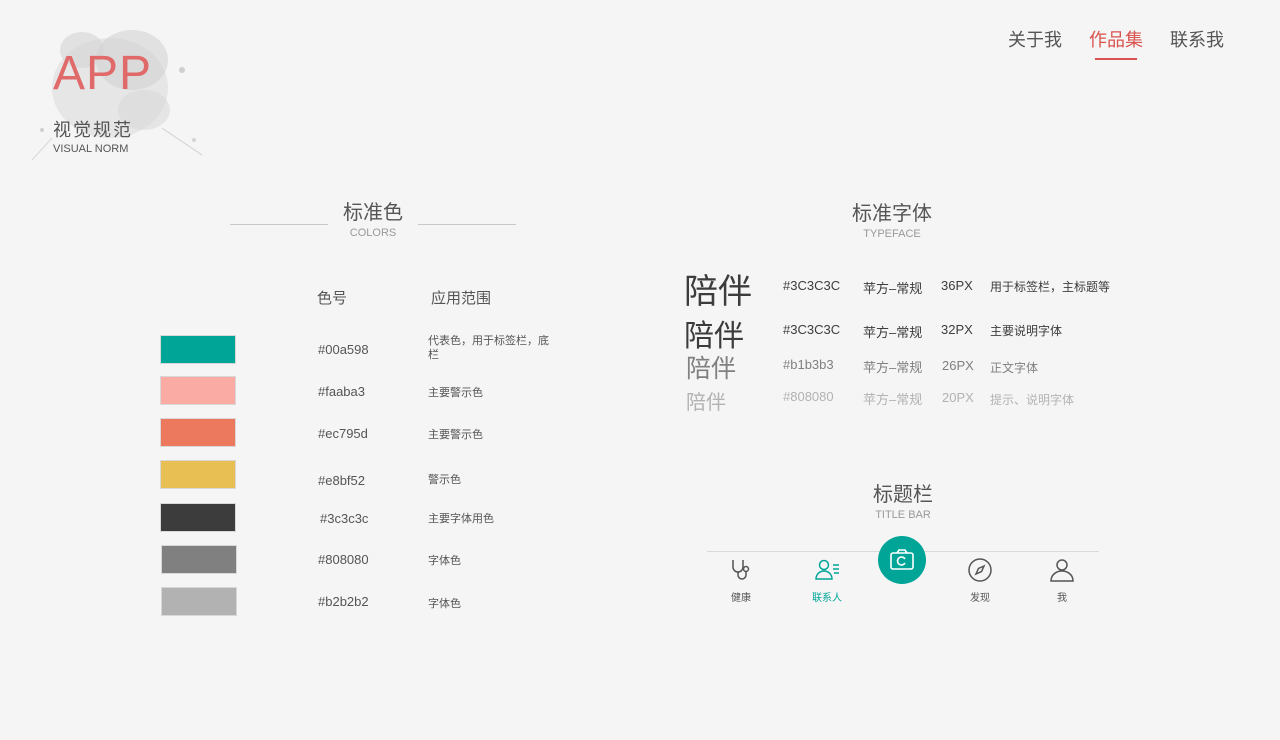 The width and height of the screenshot is (1280, 740). Describe the element at coordinates (1032, 400) in the screenshot. I see `typeface-usage: 提示、说明字体` at that location.